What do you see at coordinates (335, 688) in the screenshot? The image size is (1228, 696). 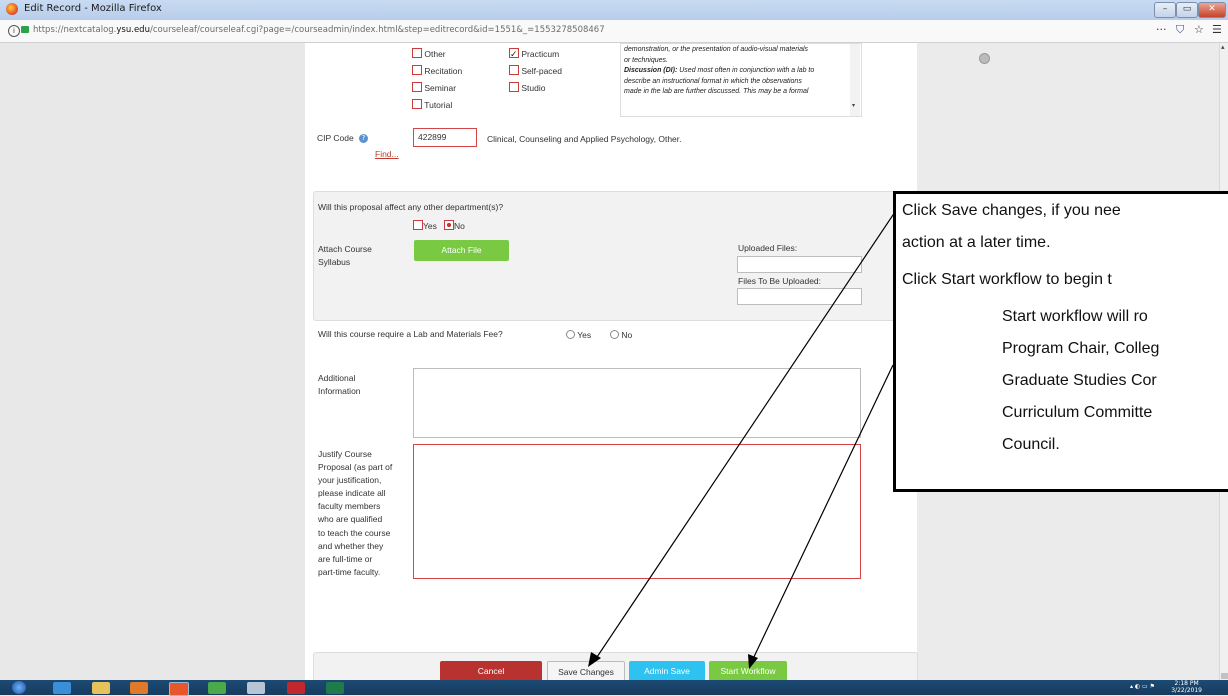 I see `publisher-icon` at bounding box center [335, 688].